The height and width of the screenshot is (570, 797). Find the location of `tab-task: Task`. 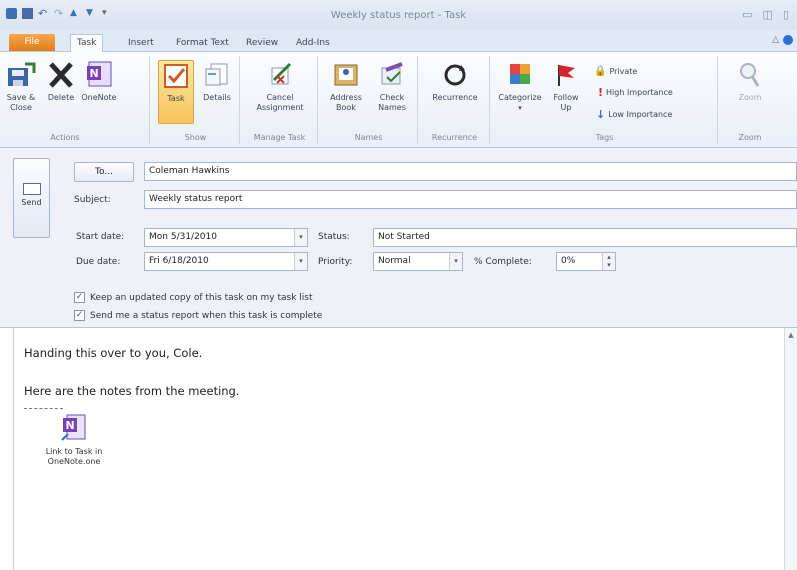

tab-task: Task is located at coordinates (87, 43).